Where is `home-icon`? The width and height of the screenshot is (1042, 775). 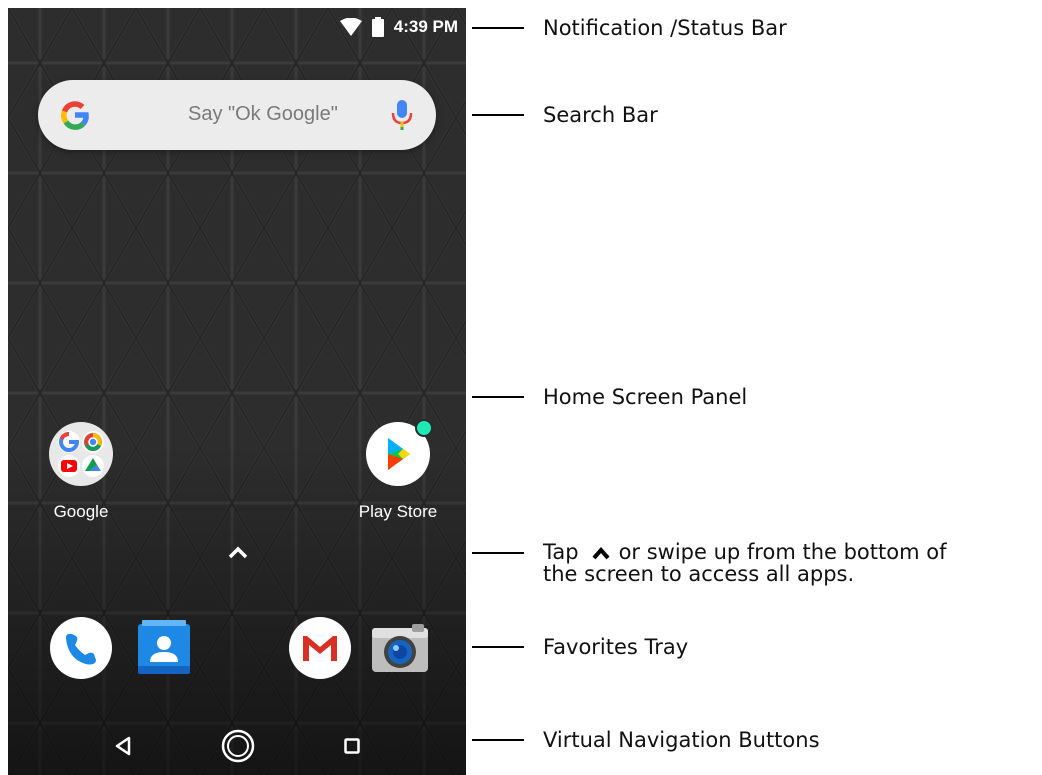 home-icon is located at coordinates (238, 746).